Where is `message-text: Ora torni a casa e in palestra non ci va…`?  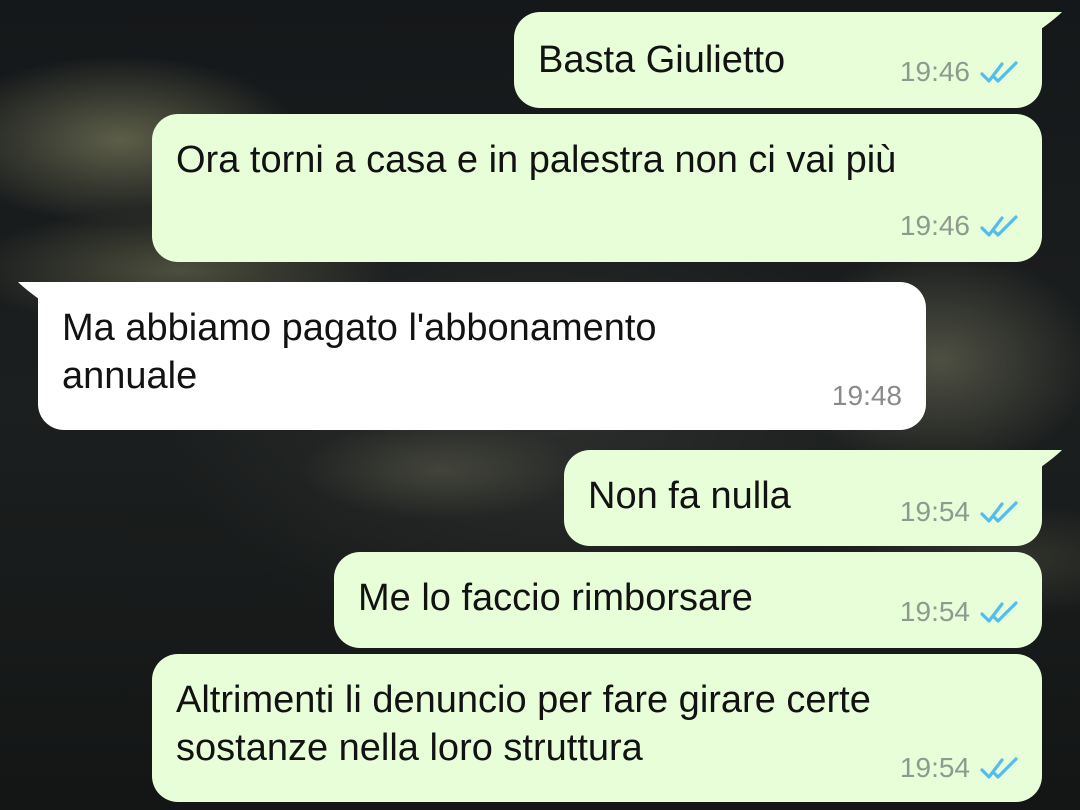
message-text: Ora torni a casa e in palestra non ci va… is located at coordinates (536, 160).